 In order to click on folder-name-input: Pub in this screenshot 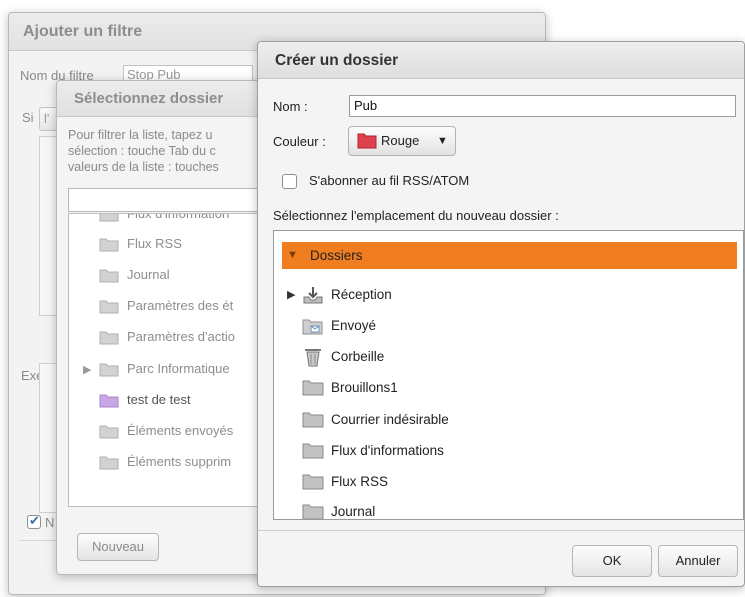, I will do `click(542, 106)`.